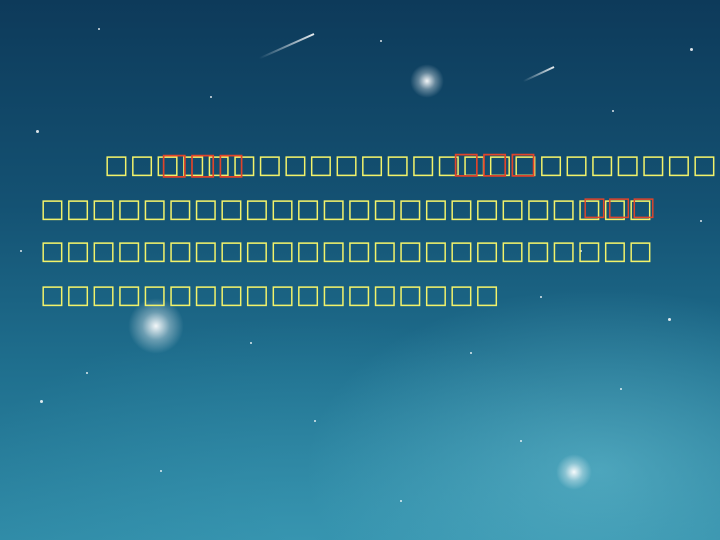 Image resolution: width=720 pixels, height=540 pixels. What do you see at coordinates (347, 209) in the screenshot?
I see `paragraph-line-2: □□□□□□□□□□□□□□□□□□□□□□□□` at bounding box center [347, 209].